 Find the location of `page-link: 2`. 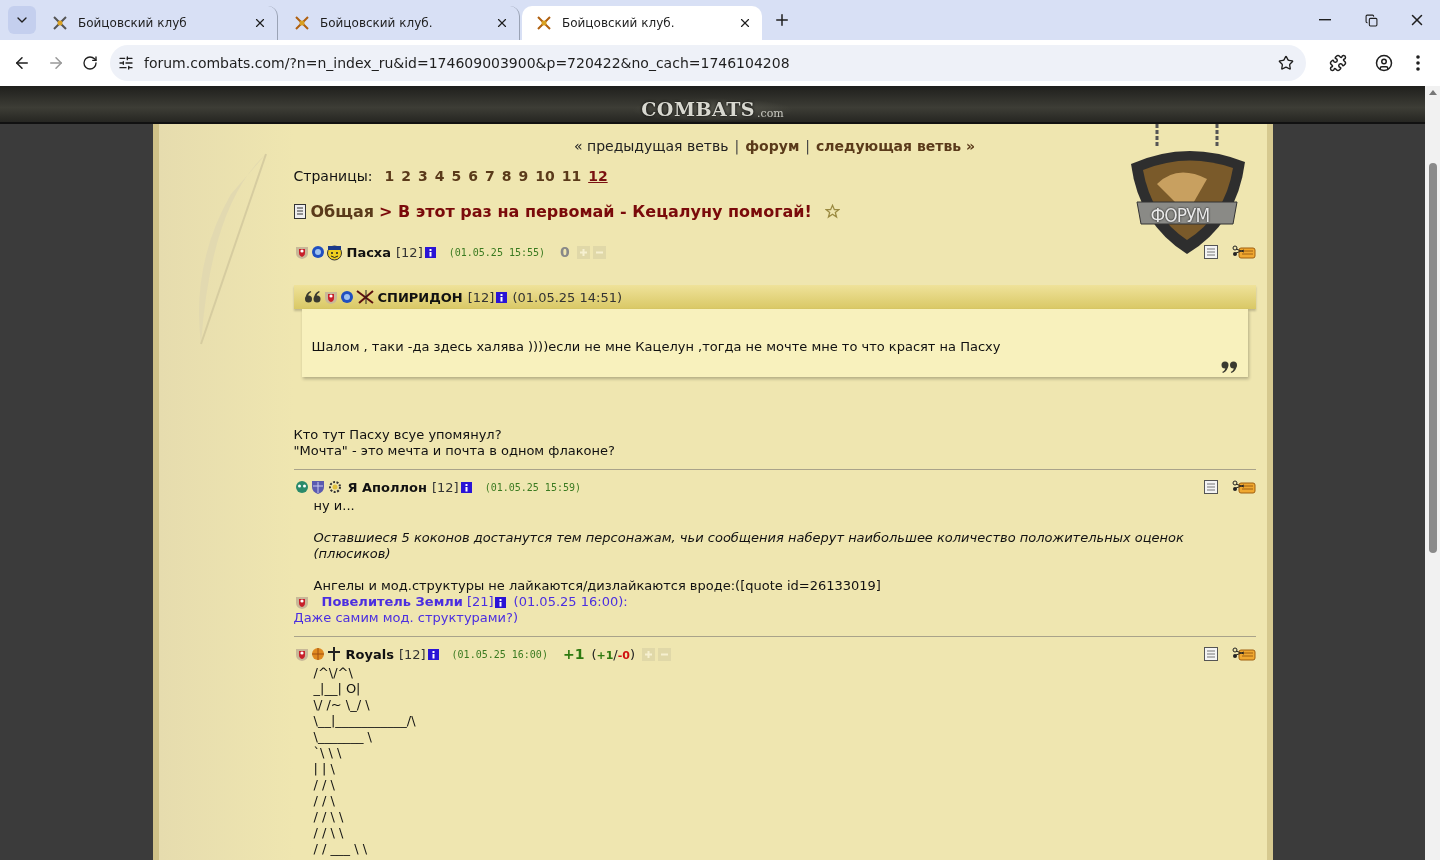

page-link: 2 is located at coordinates (406, 176).